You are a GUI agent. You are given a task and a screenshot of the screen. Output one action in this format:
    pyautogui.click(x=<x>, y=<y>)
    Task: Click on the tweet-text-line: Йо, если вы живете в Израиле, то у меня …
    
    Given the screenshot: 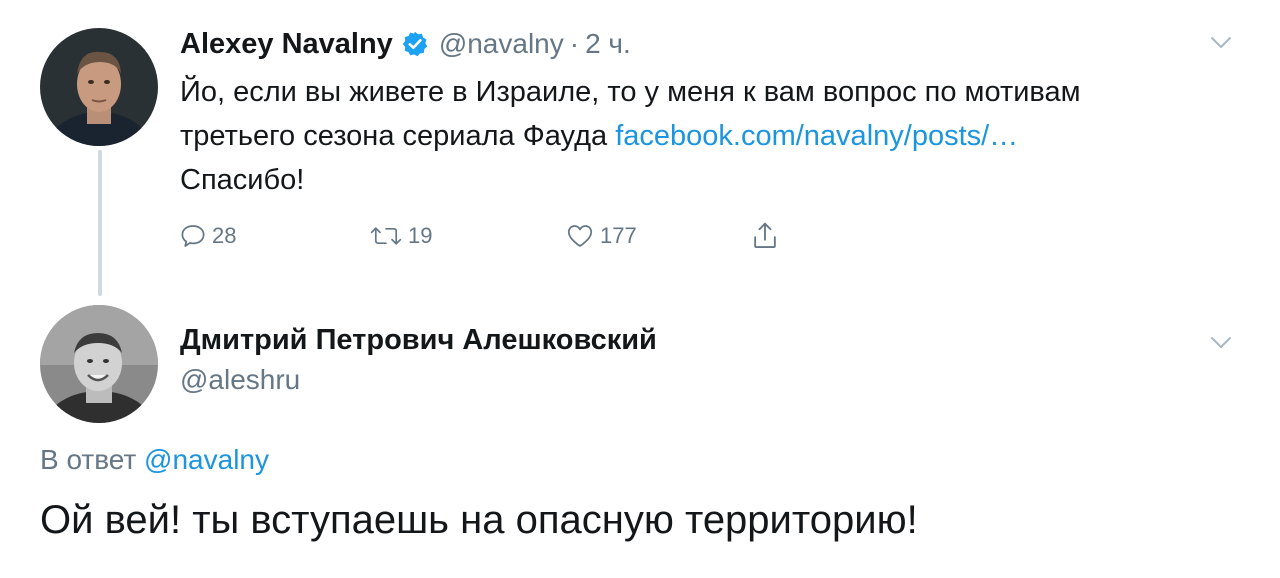 What is the action you would take?
    pyautogui.click(x=630, y=92)
    